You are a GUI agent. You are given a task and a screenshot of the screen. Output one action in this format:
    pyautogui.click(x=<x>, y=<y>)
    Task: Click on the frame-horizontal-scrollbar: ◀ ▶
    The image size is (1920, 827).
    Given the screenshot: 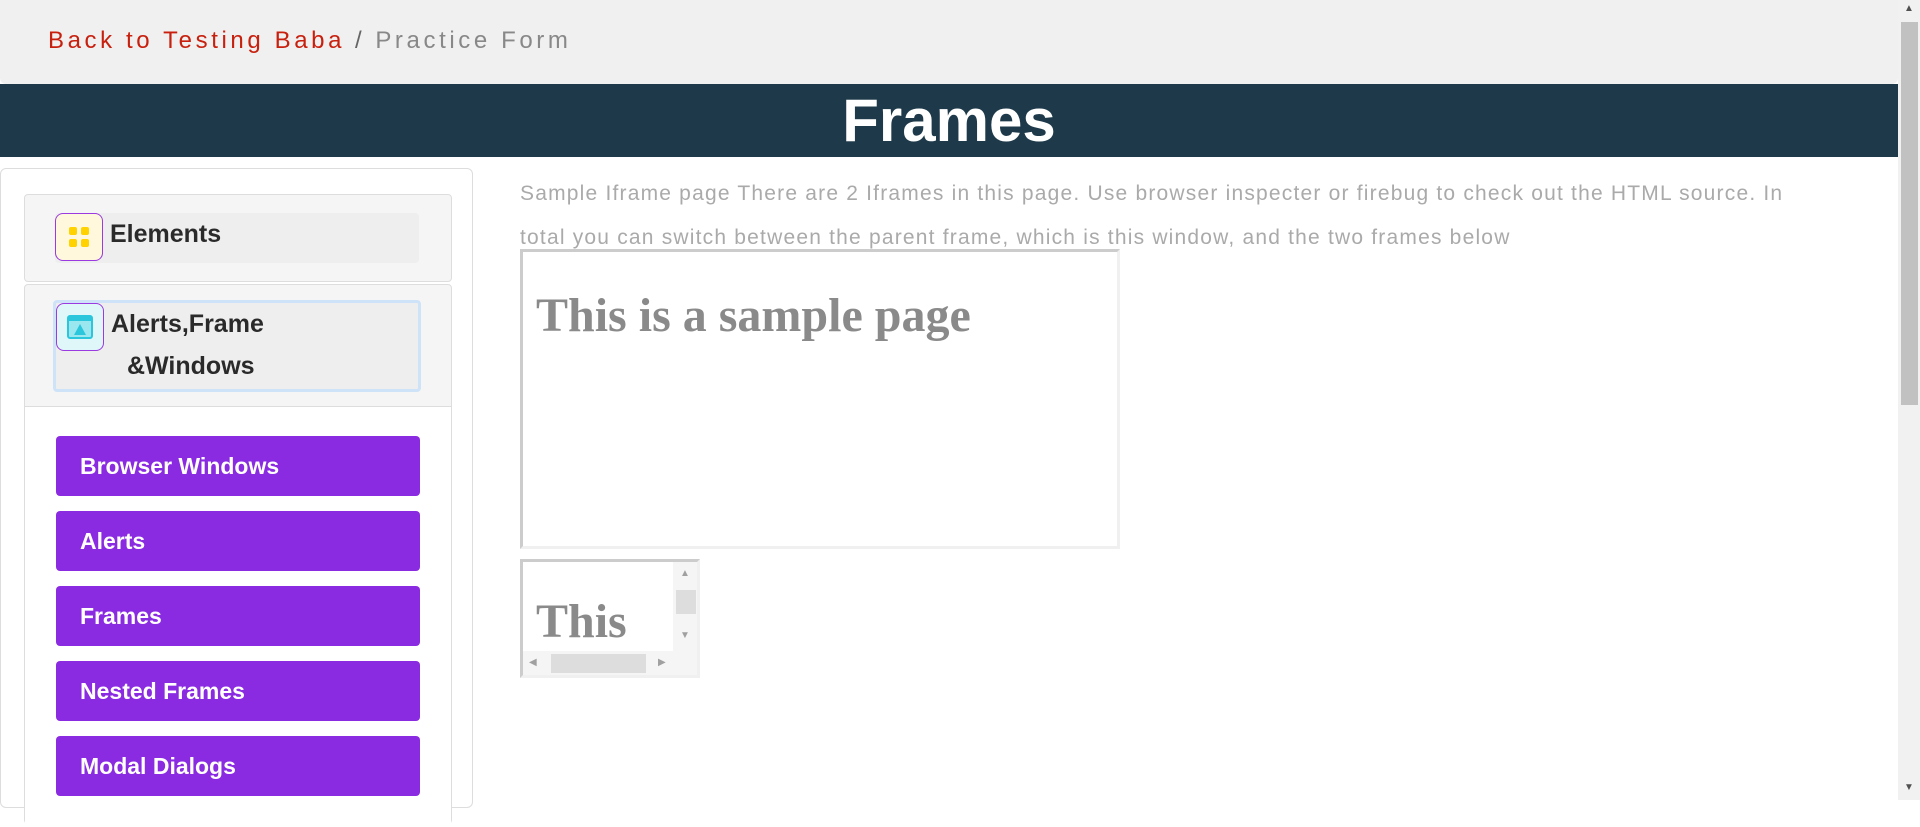 What is the action you would take?
    pyautogui.click(x=599, y=663)
    